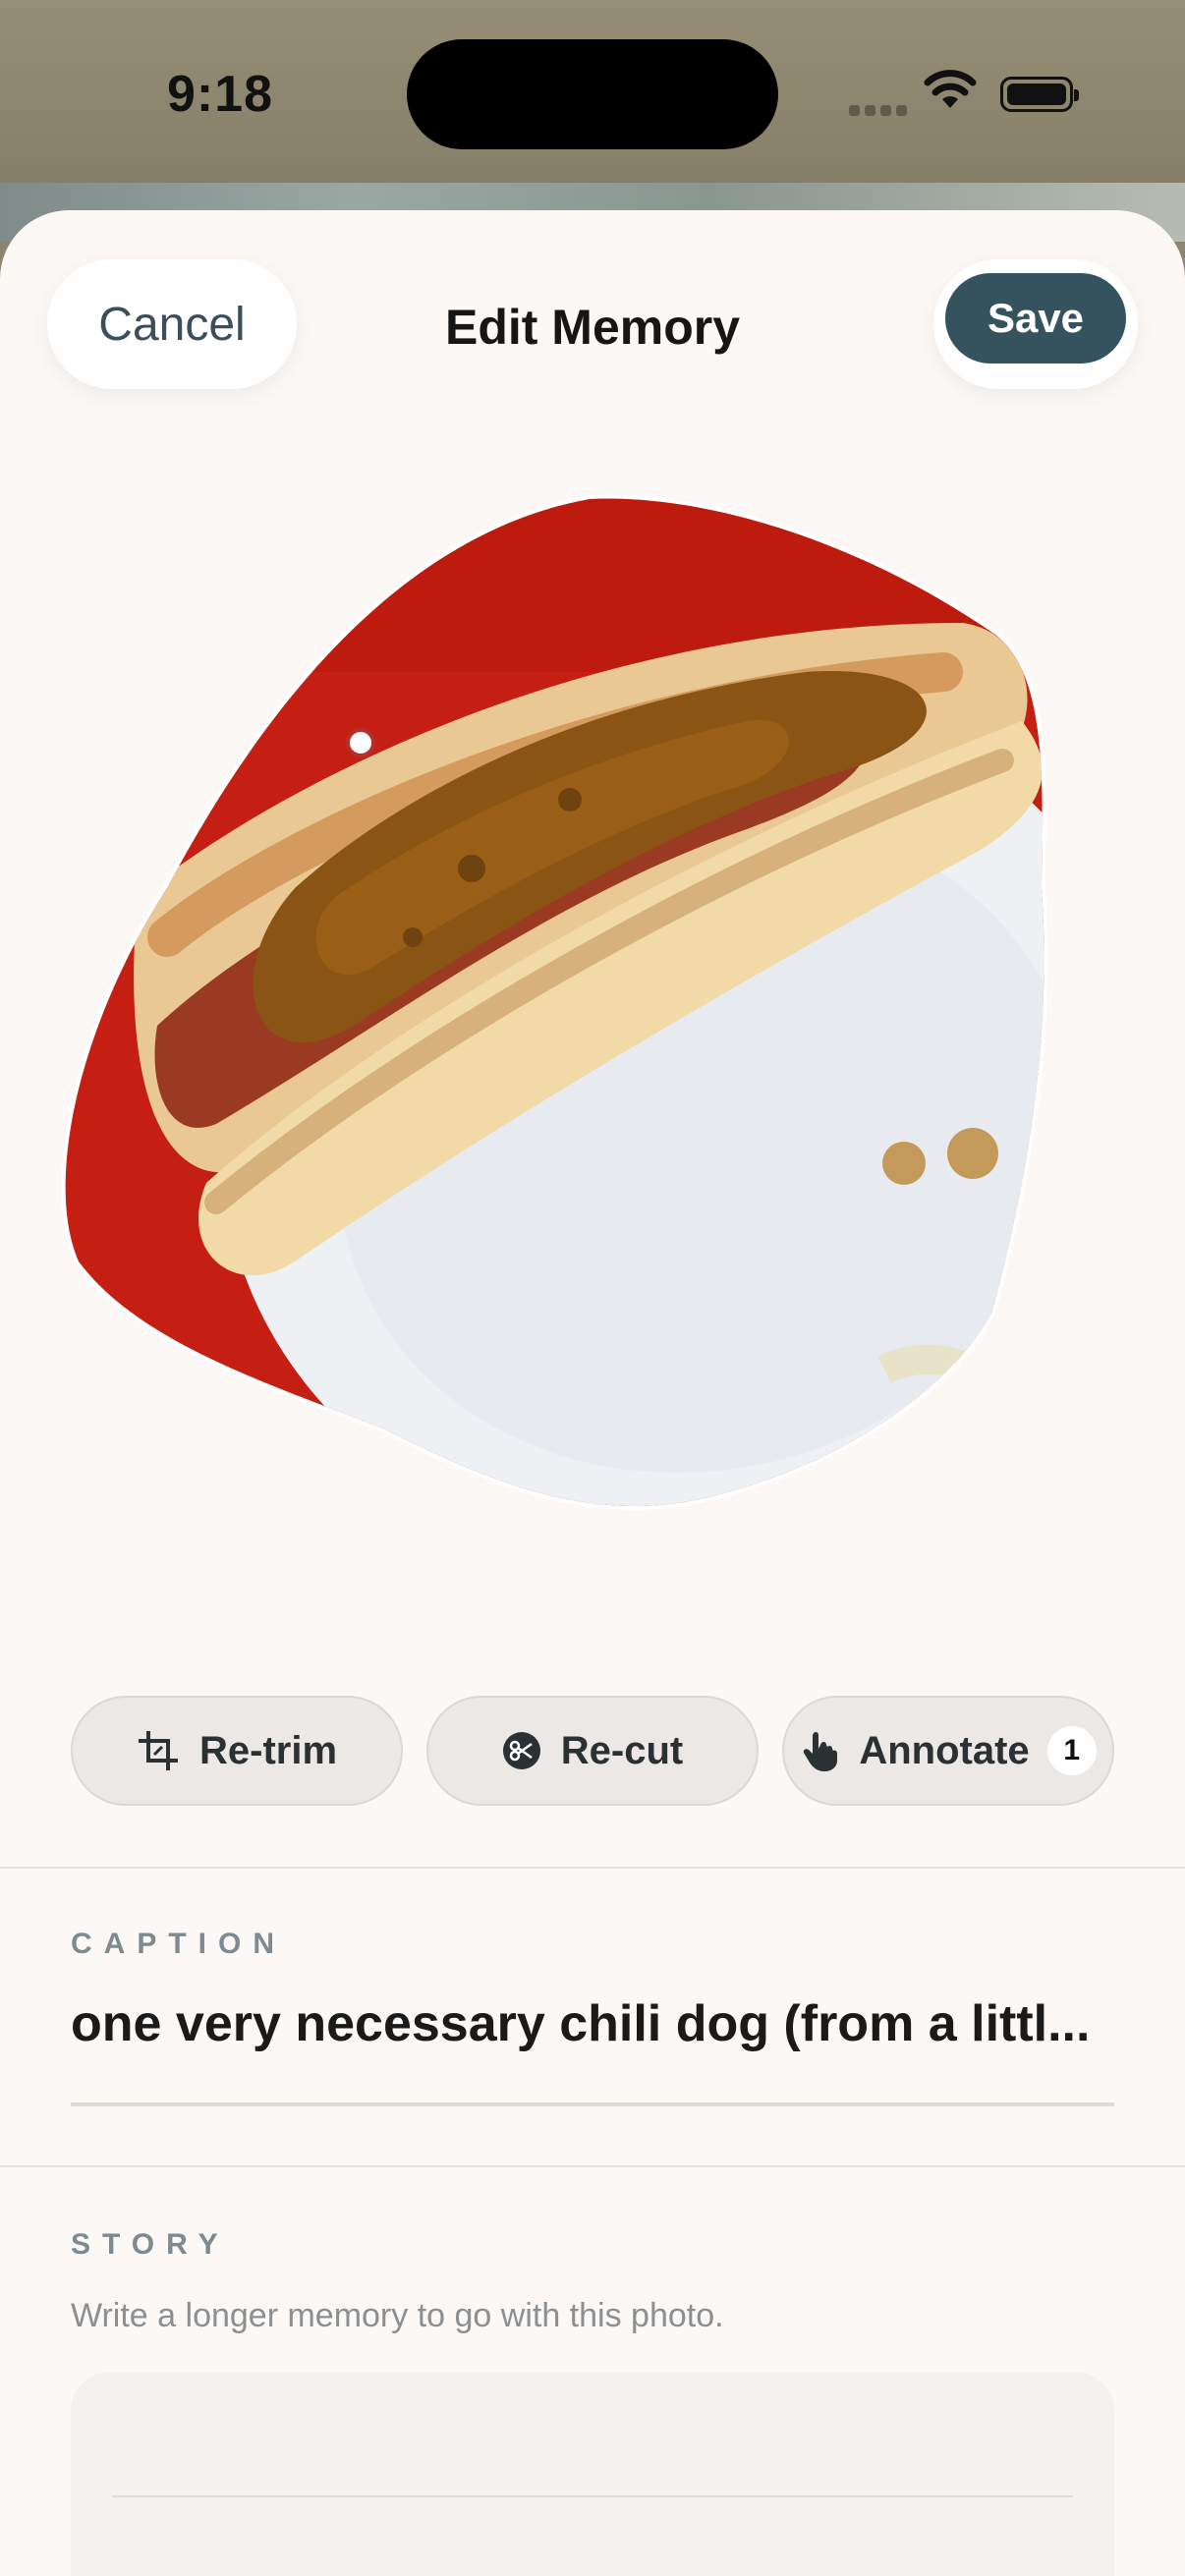 The width and height of the screenshot is (1185, 2576). Describe the element at coordinates (1035, 318) in the screenshot. I see `save-button: Save` at that location.